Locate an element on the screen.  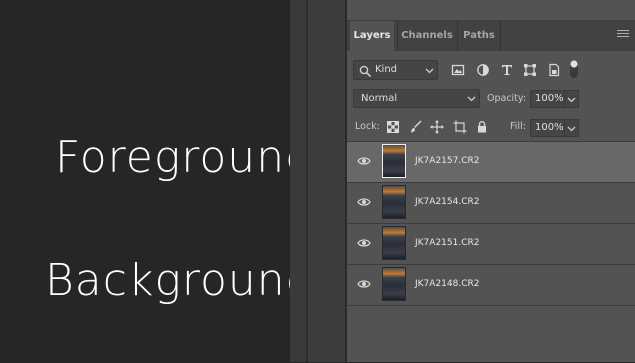
layer-row: JK7A2154.CR2 is located at coordinates (491, 203).